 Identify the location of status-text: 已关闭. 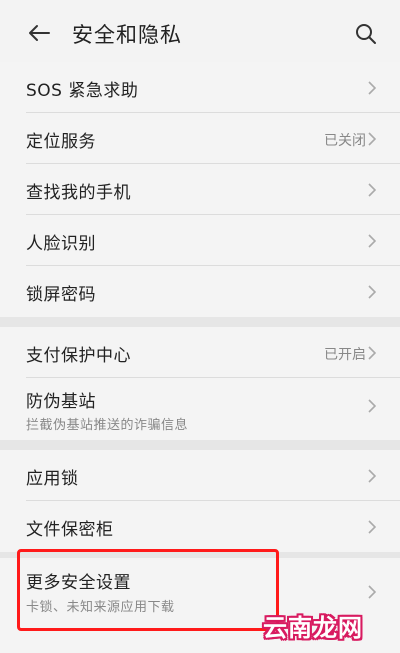
(345, 141).